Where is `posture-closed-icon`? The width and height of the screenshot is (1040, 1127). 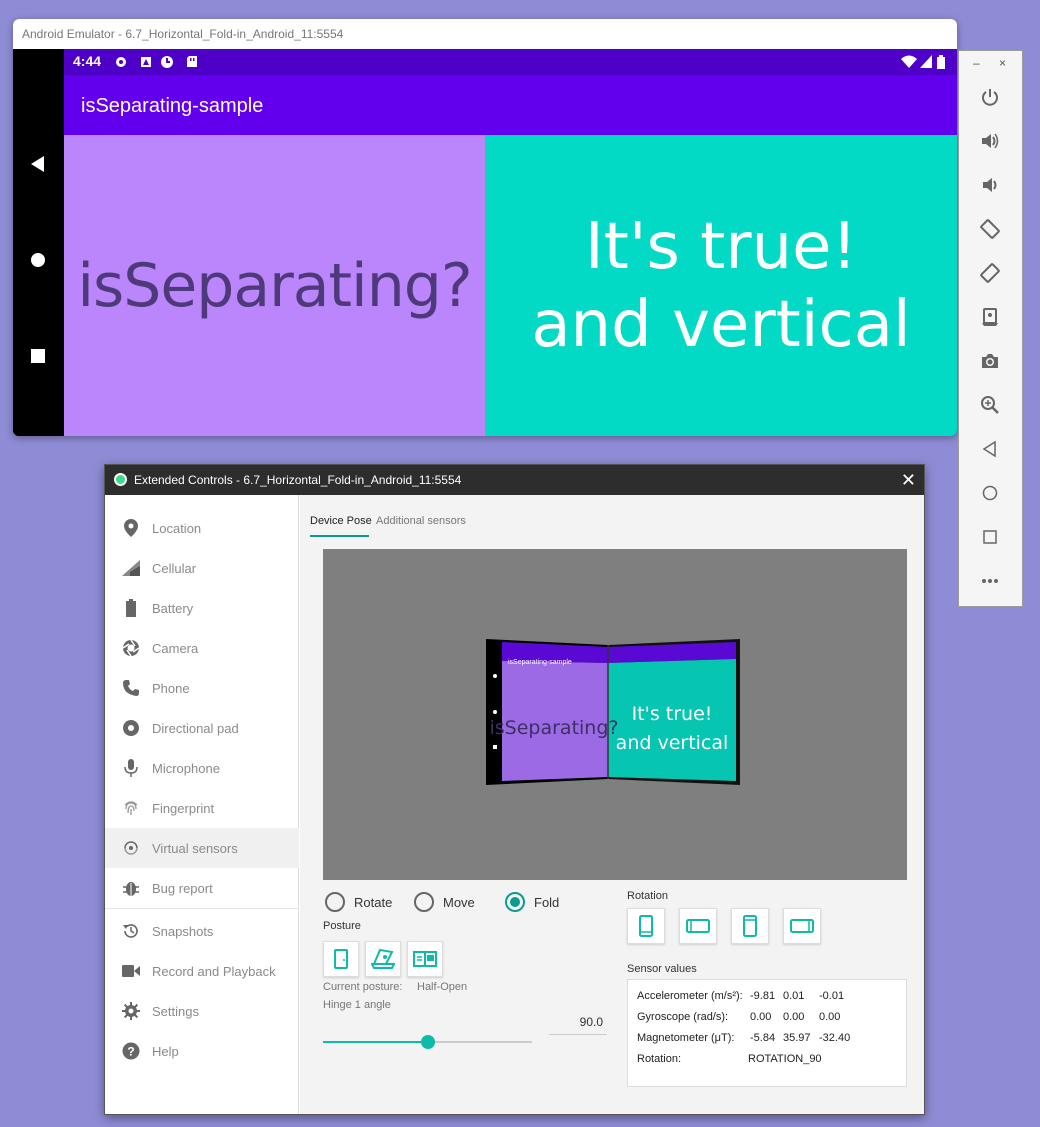
posture-closed-icon is located at coordinates (341, 959).